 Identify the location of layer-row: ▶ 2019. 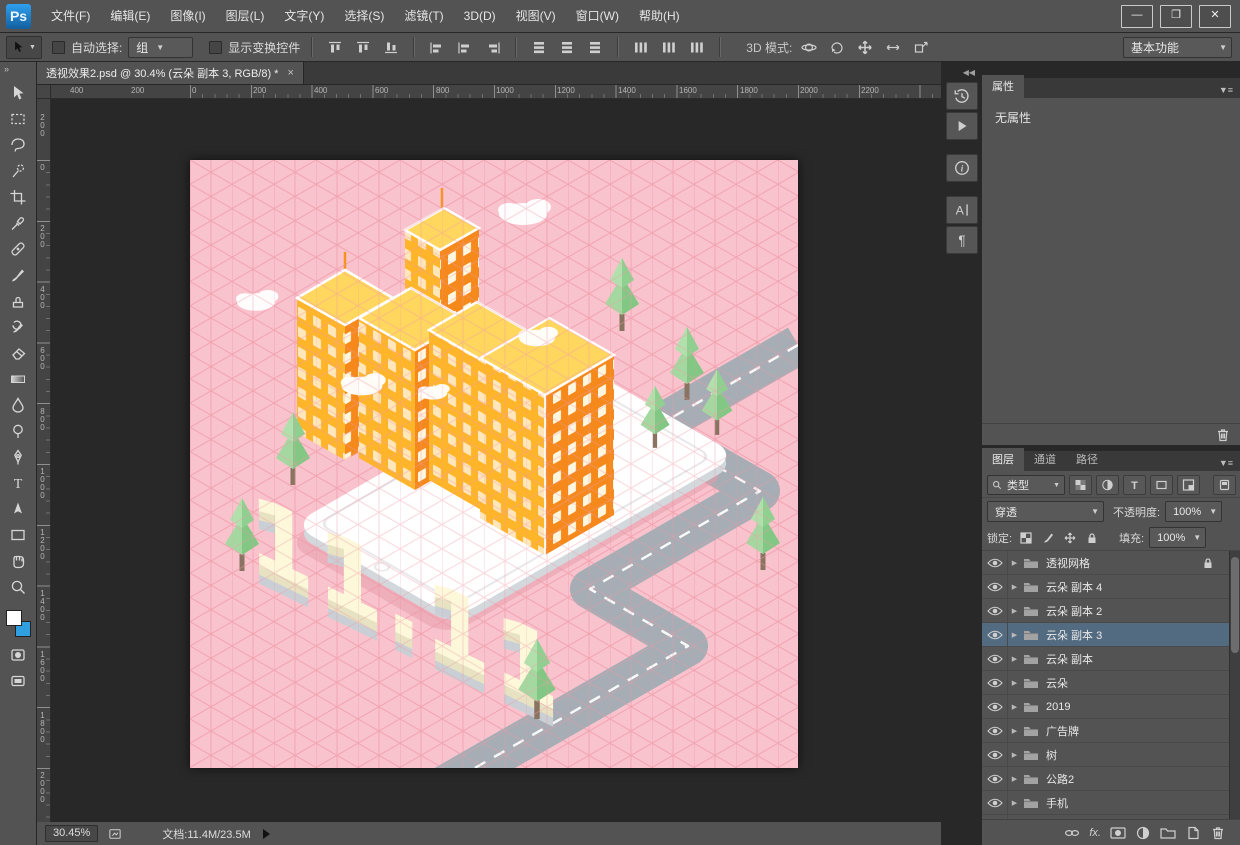
(1111, 707).